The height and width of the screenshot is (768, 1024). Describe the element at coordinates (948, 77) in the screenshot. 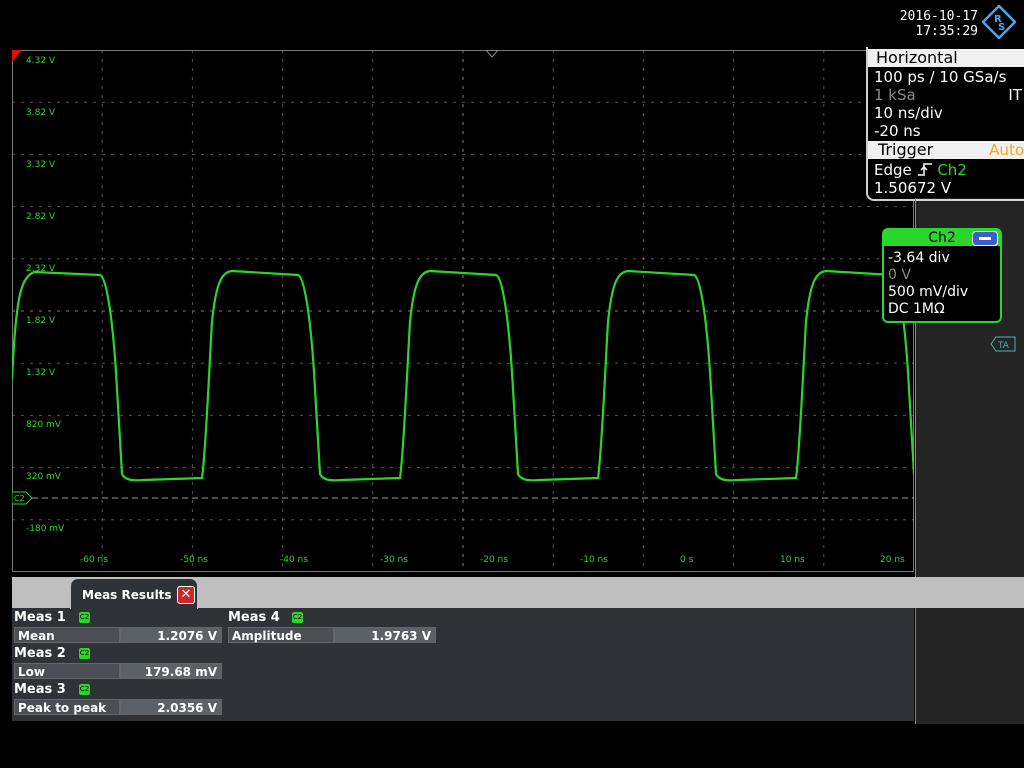

I see `resolution-text: 100 ps / 10 GSa/s` at that location.